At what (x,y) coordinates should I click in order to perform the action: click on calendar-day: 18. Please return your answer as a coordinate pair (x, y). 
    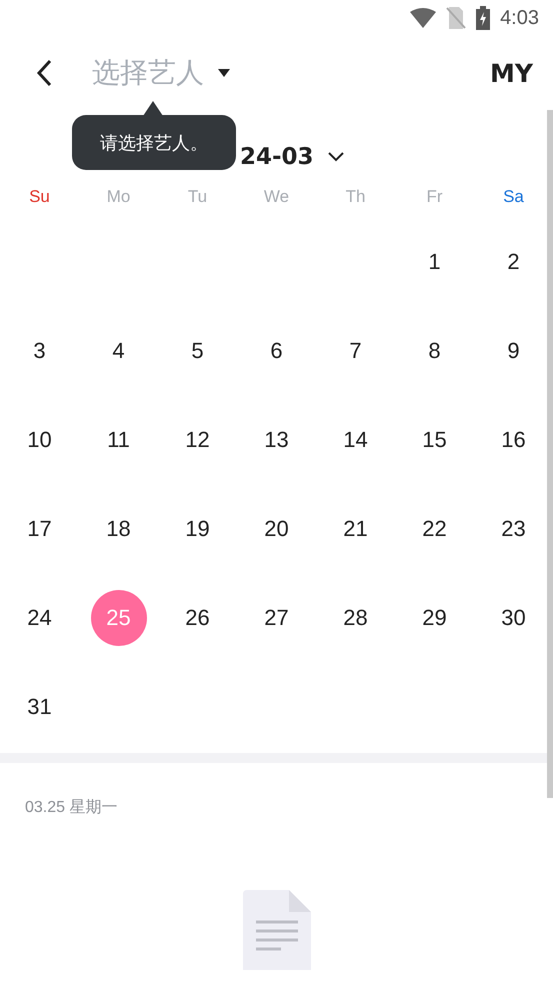
    Looking at the image, I should click on (118, 528).